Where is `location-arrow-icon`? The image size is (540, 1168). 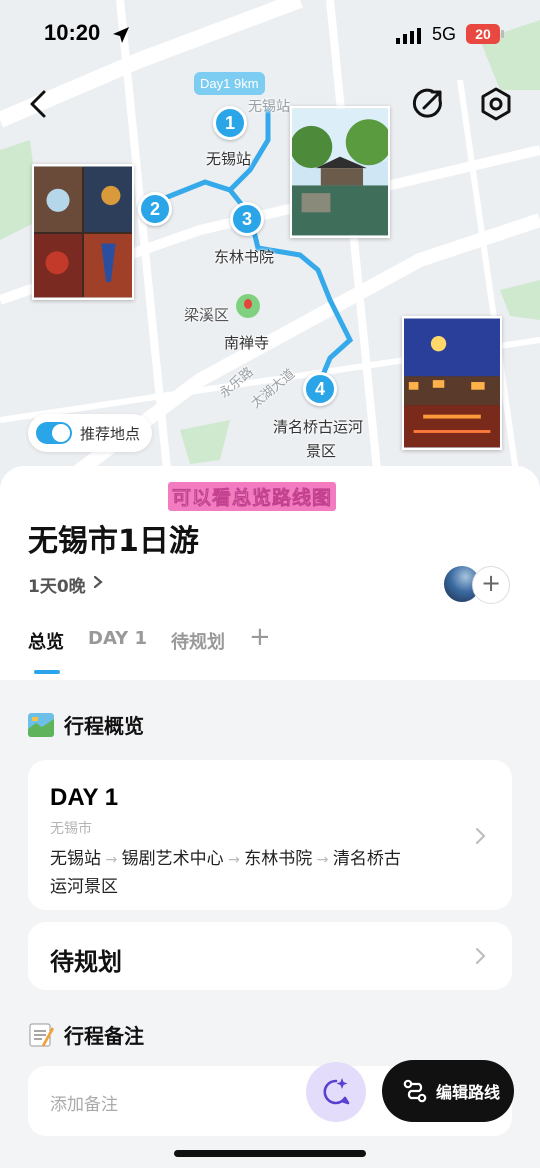
location-arrow-icon is located at coordinates (121, 35).